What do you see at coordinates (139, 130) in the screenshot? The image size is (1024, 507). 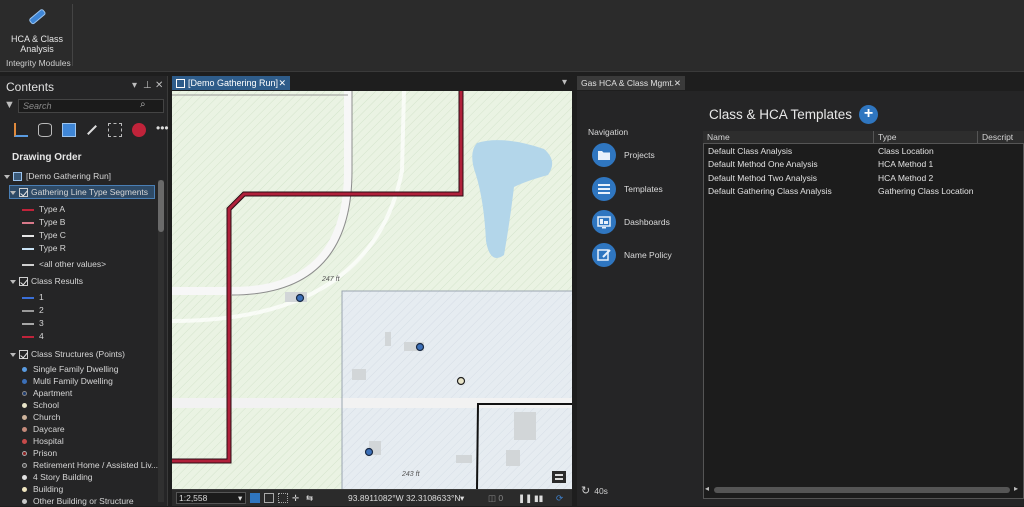 I see `list-by-labeling-icon` at bounding box center [139, 130].